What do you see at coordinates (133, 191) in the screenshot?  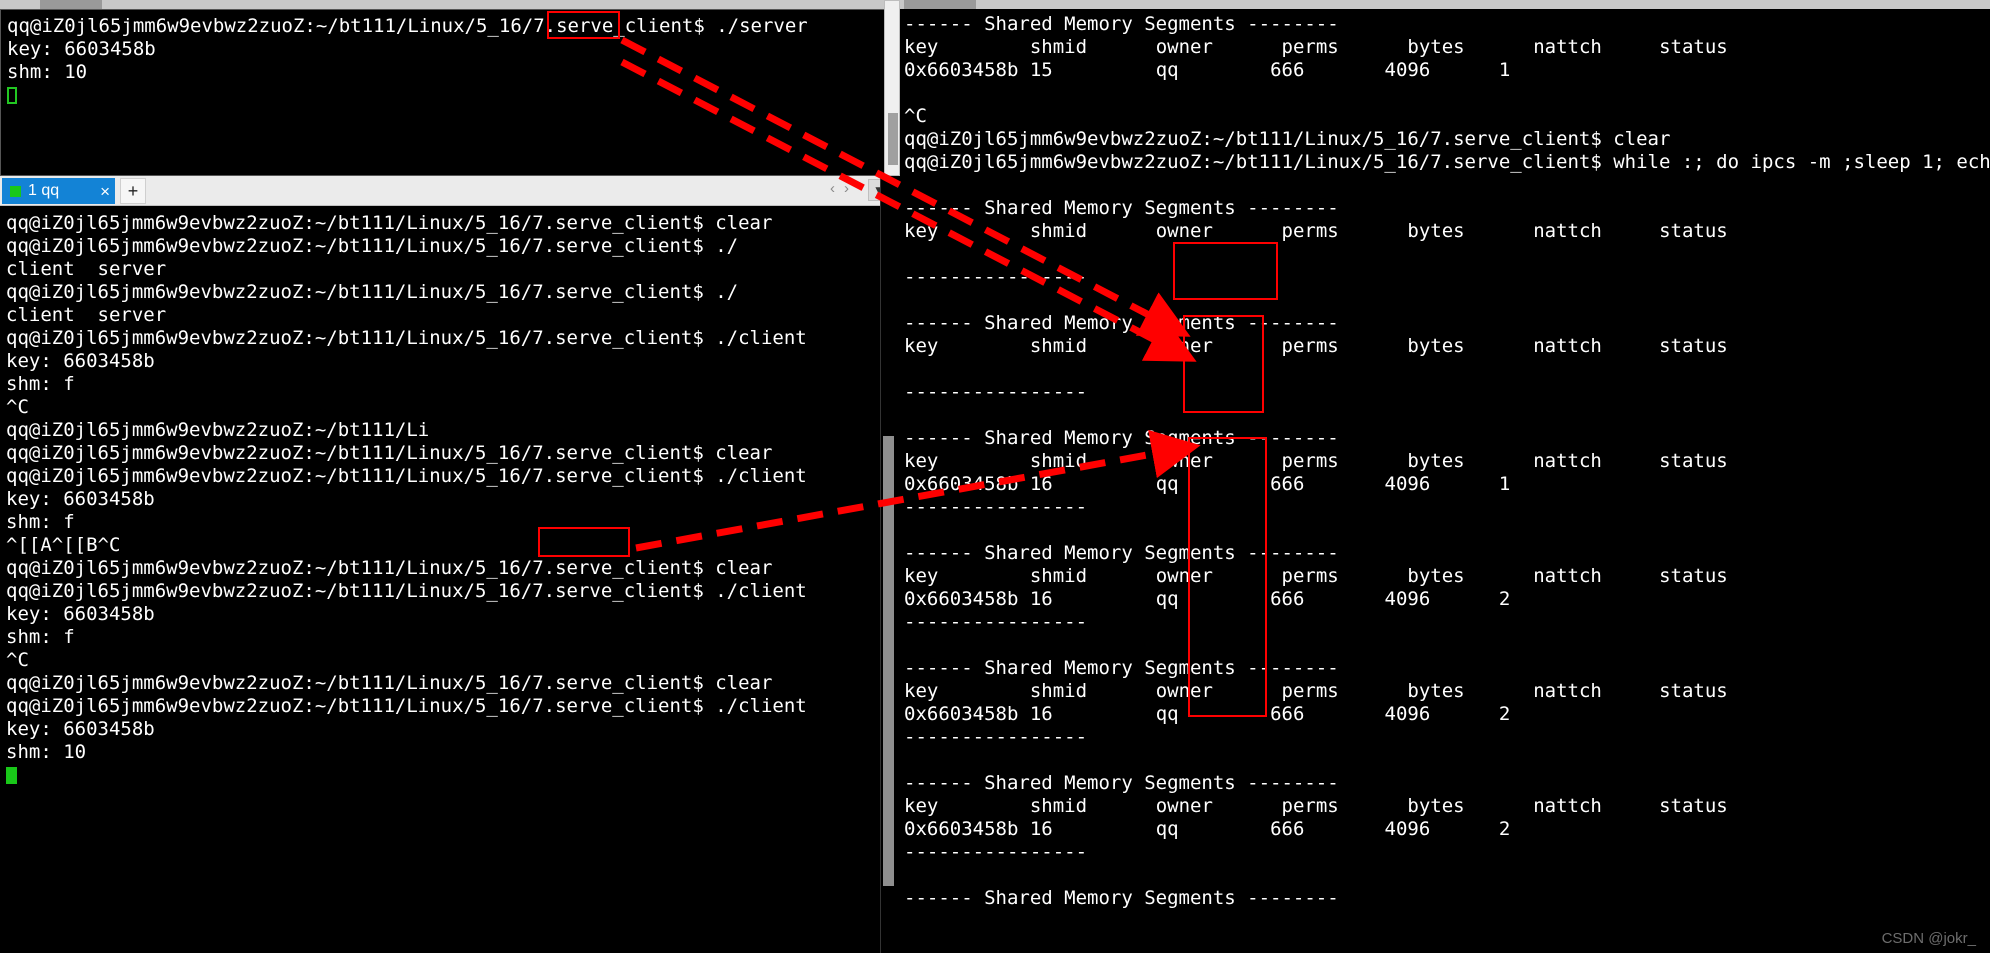 I see `new-tab-button: +` at bounding box center [133, 191].